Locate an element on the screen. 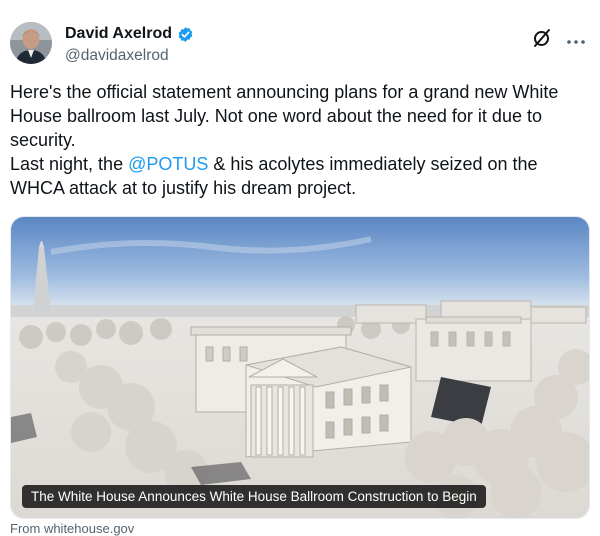 This screenshot has width=600, height=536. author-handle: @davidaxelrod is located at coordinates (117, 56).